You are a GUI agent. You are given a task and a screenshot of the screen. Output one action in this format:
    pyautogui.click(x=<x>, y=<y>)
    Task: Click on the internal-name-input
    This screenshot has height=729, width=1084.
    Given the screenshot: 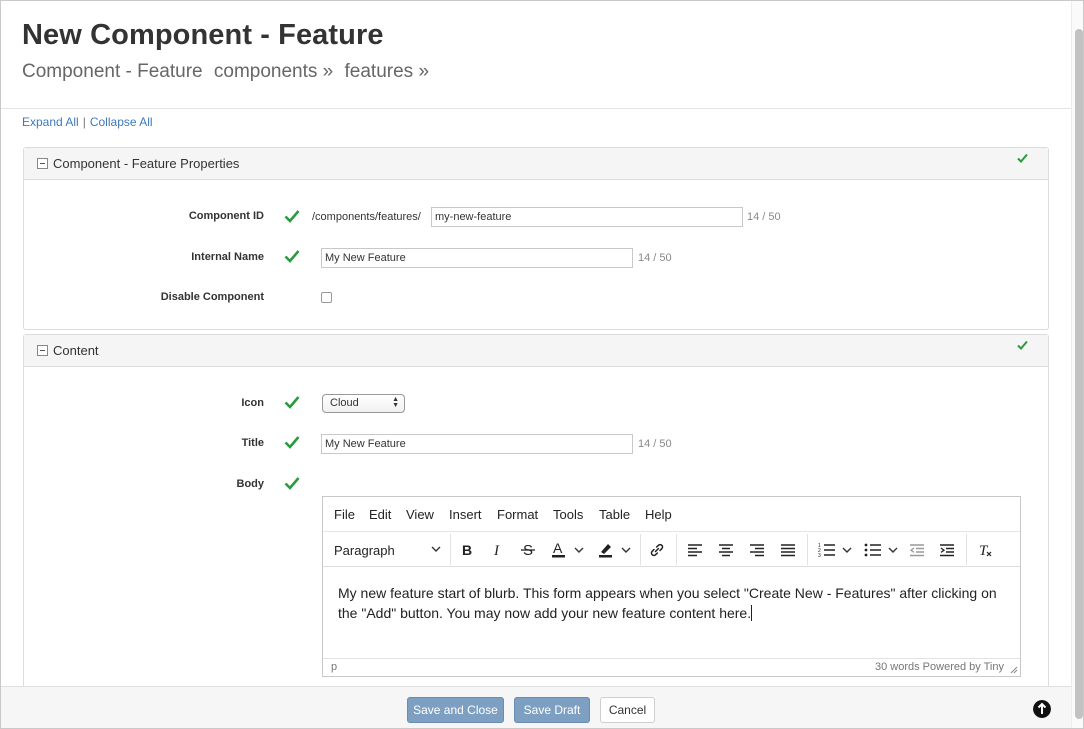 What is the action you would take?
    pyautogui.click(x=477, y=258)
    